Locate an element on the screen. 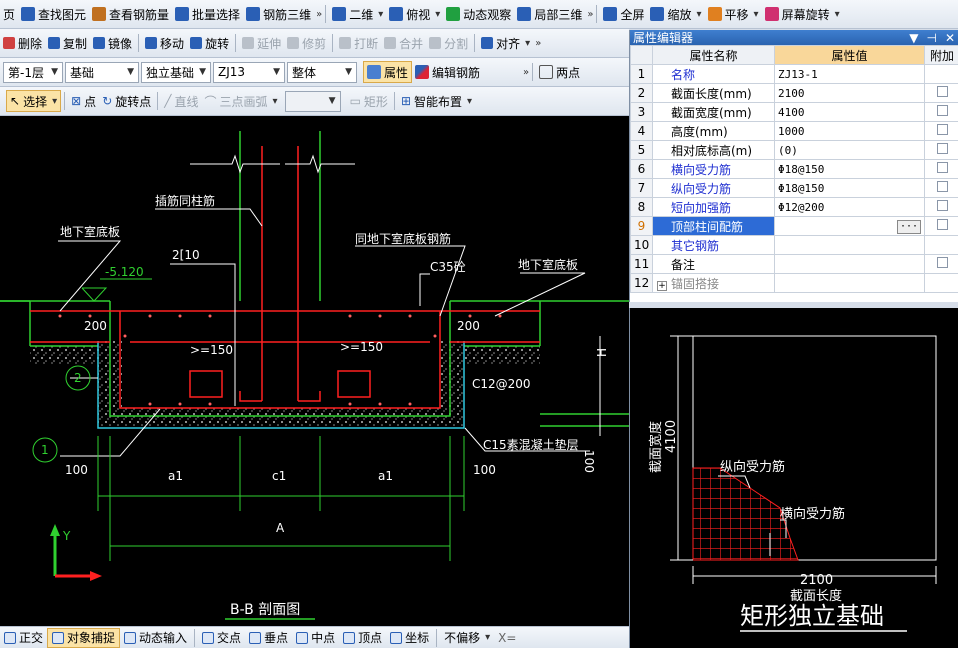  rotate-point-button: ↻ 旋转点 is located at coordinates (126, 101).